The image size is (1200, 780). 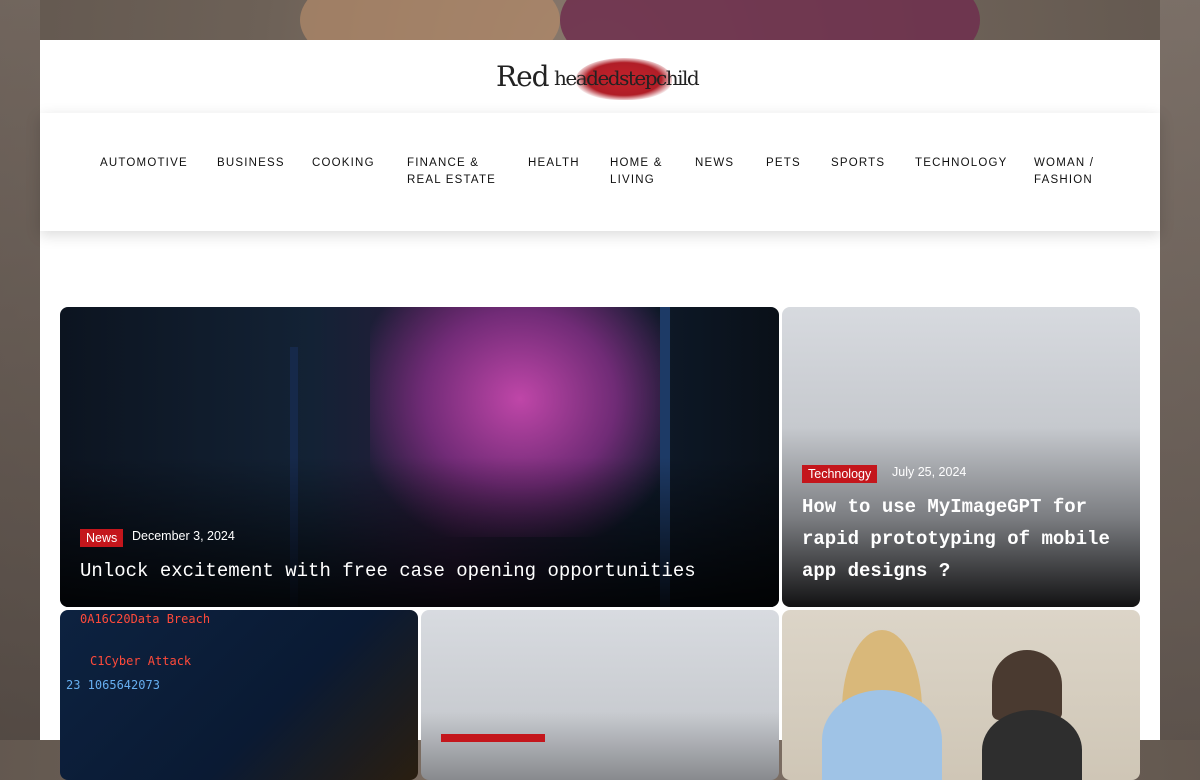 What do you see at coordinates (783, 163) in the screenshot?
I see `nav-item-pets: PETS` at bounding box center [783, 163].